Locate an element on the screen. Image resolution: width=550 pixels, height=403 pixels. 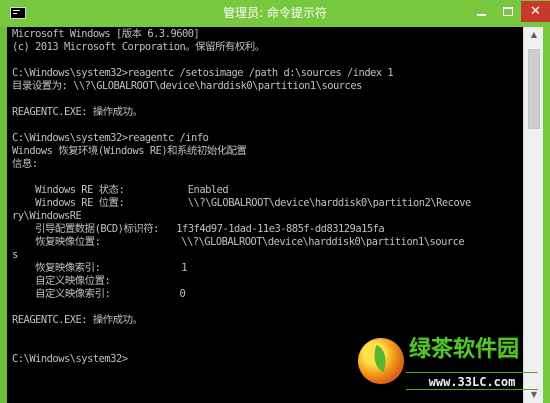
console-line: Windows RE 状态: Enabled is located at coordinates (120, 190).